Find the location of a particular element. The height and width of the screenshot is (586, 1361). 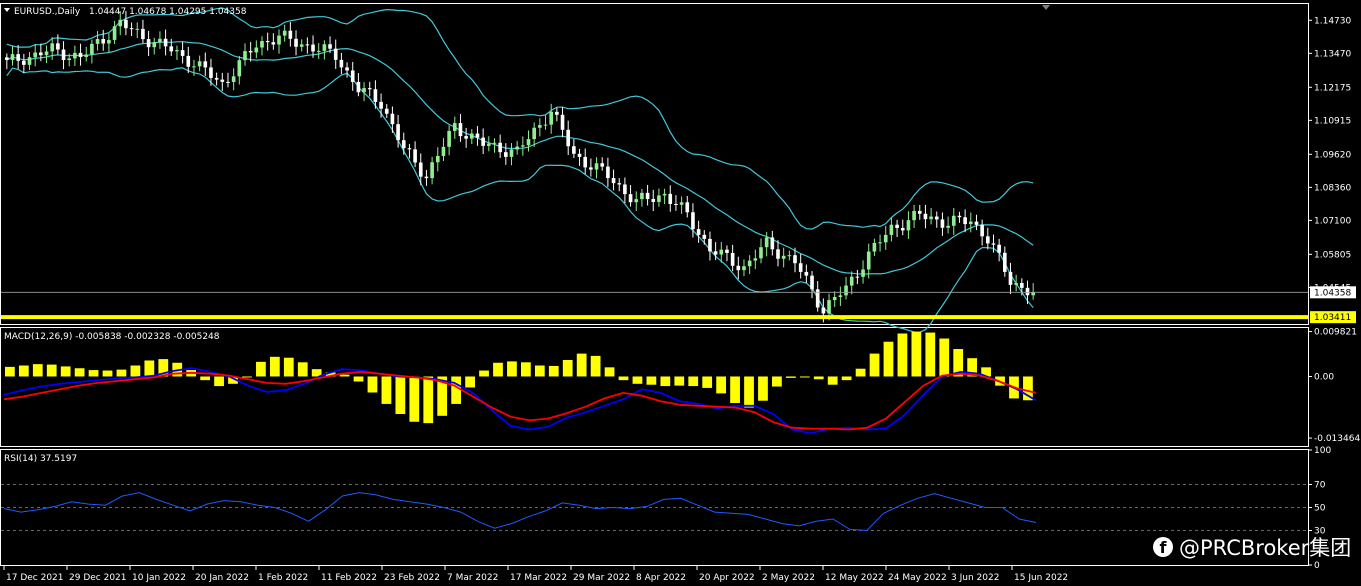

rsi-tick-label: 50 is located at coordinates (1320, 509).